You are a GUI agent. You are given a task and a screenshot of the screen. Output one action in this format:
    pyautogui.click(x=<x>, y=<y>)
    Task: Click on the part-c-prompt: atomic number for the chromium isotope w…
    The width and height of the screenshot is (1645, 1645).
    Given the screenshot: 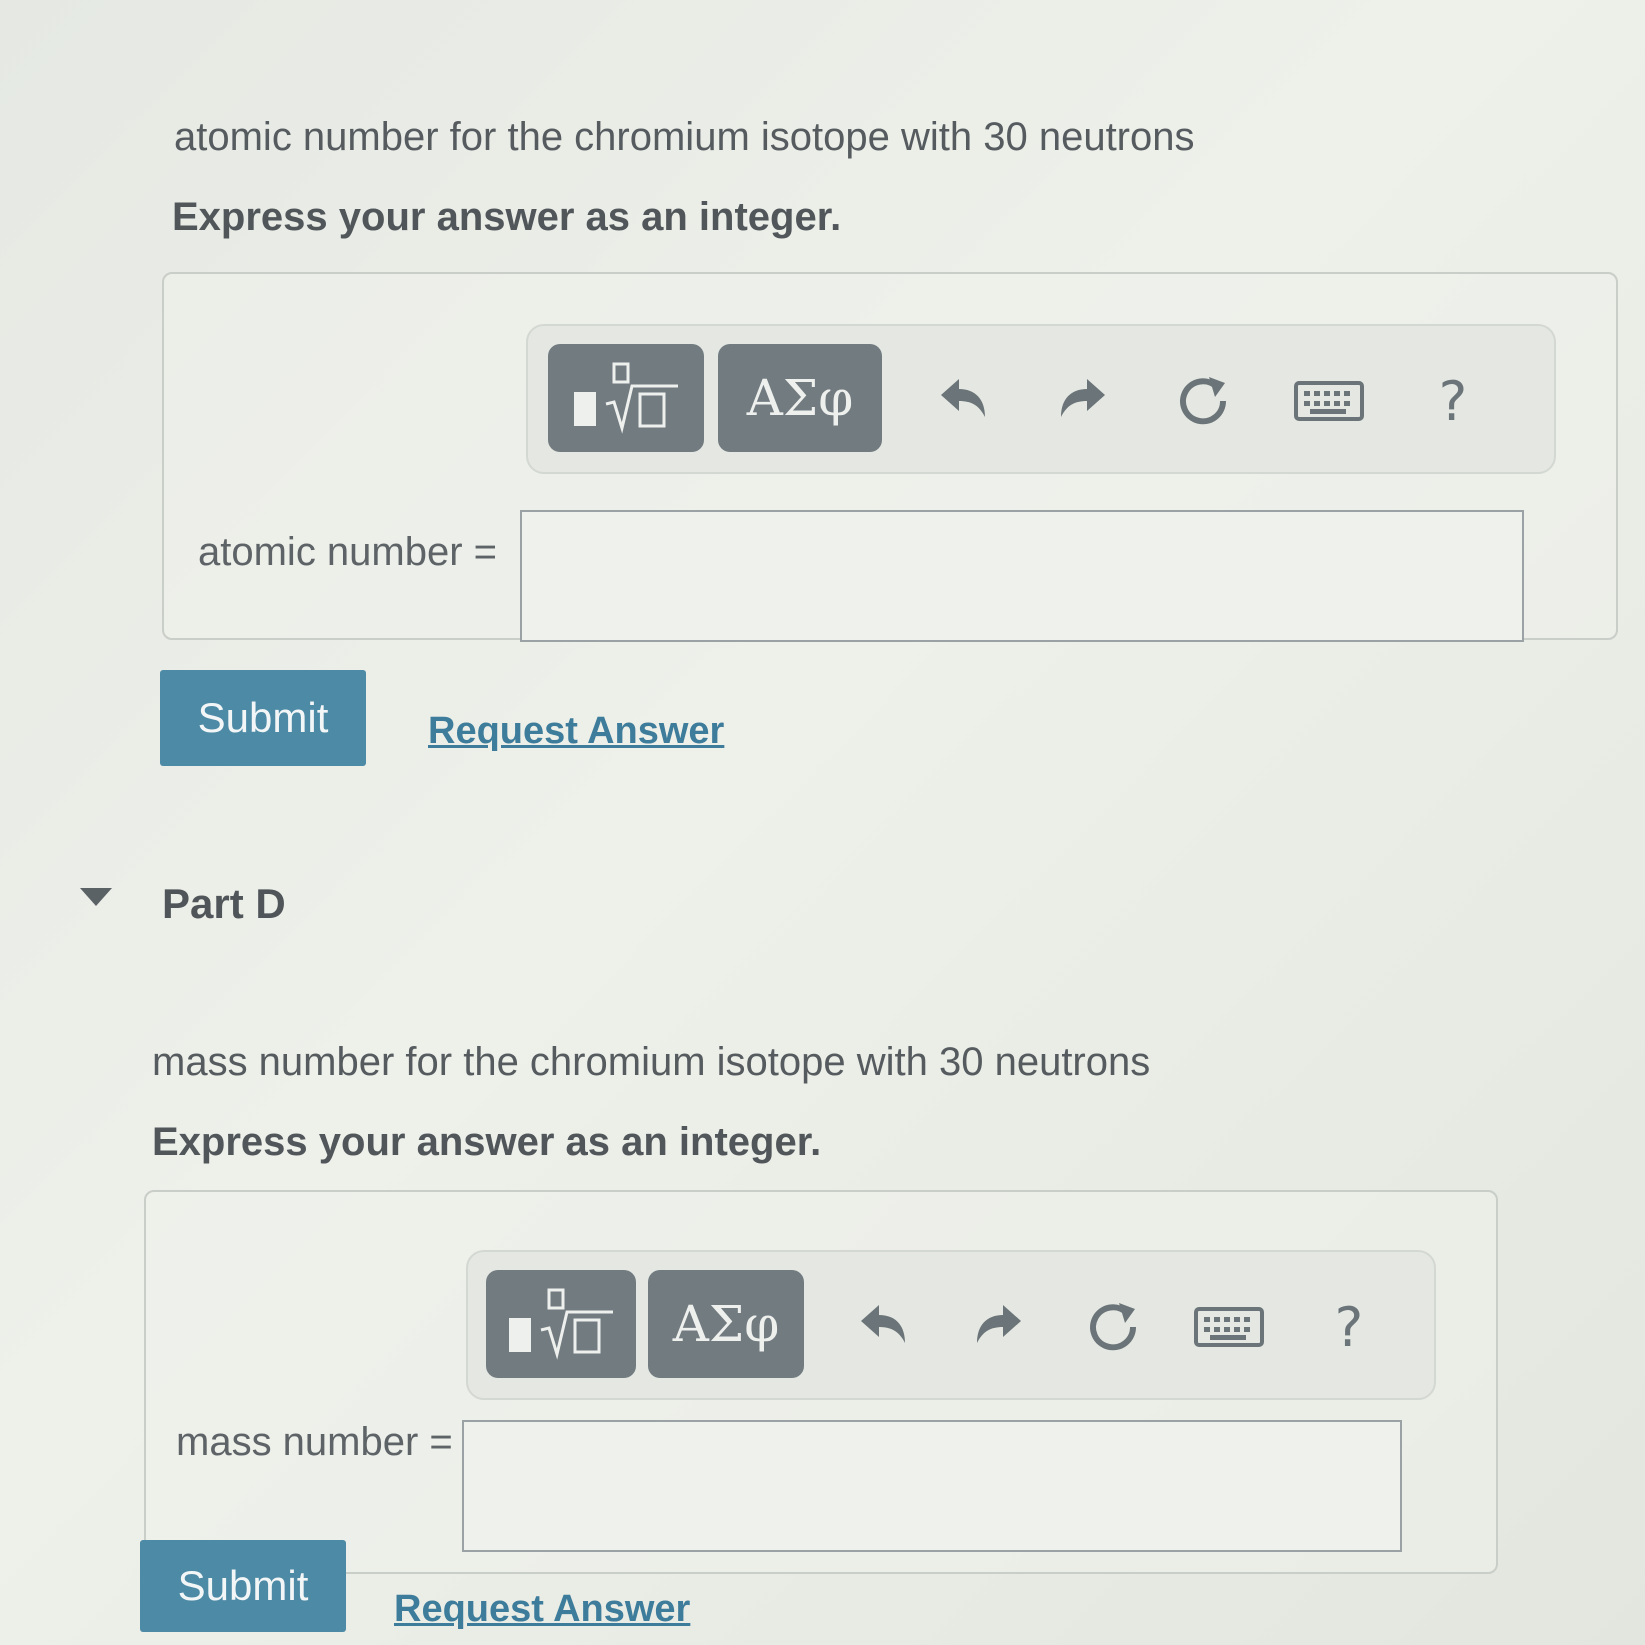 What is the action you would take?
    pyautogui.click(x=684, y=137)
    